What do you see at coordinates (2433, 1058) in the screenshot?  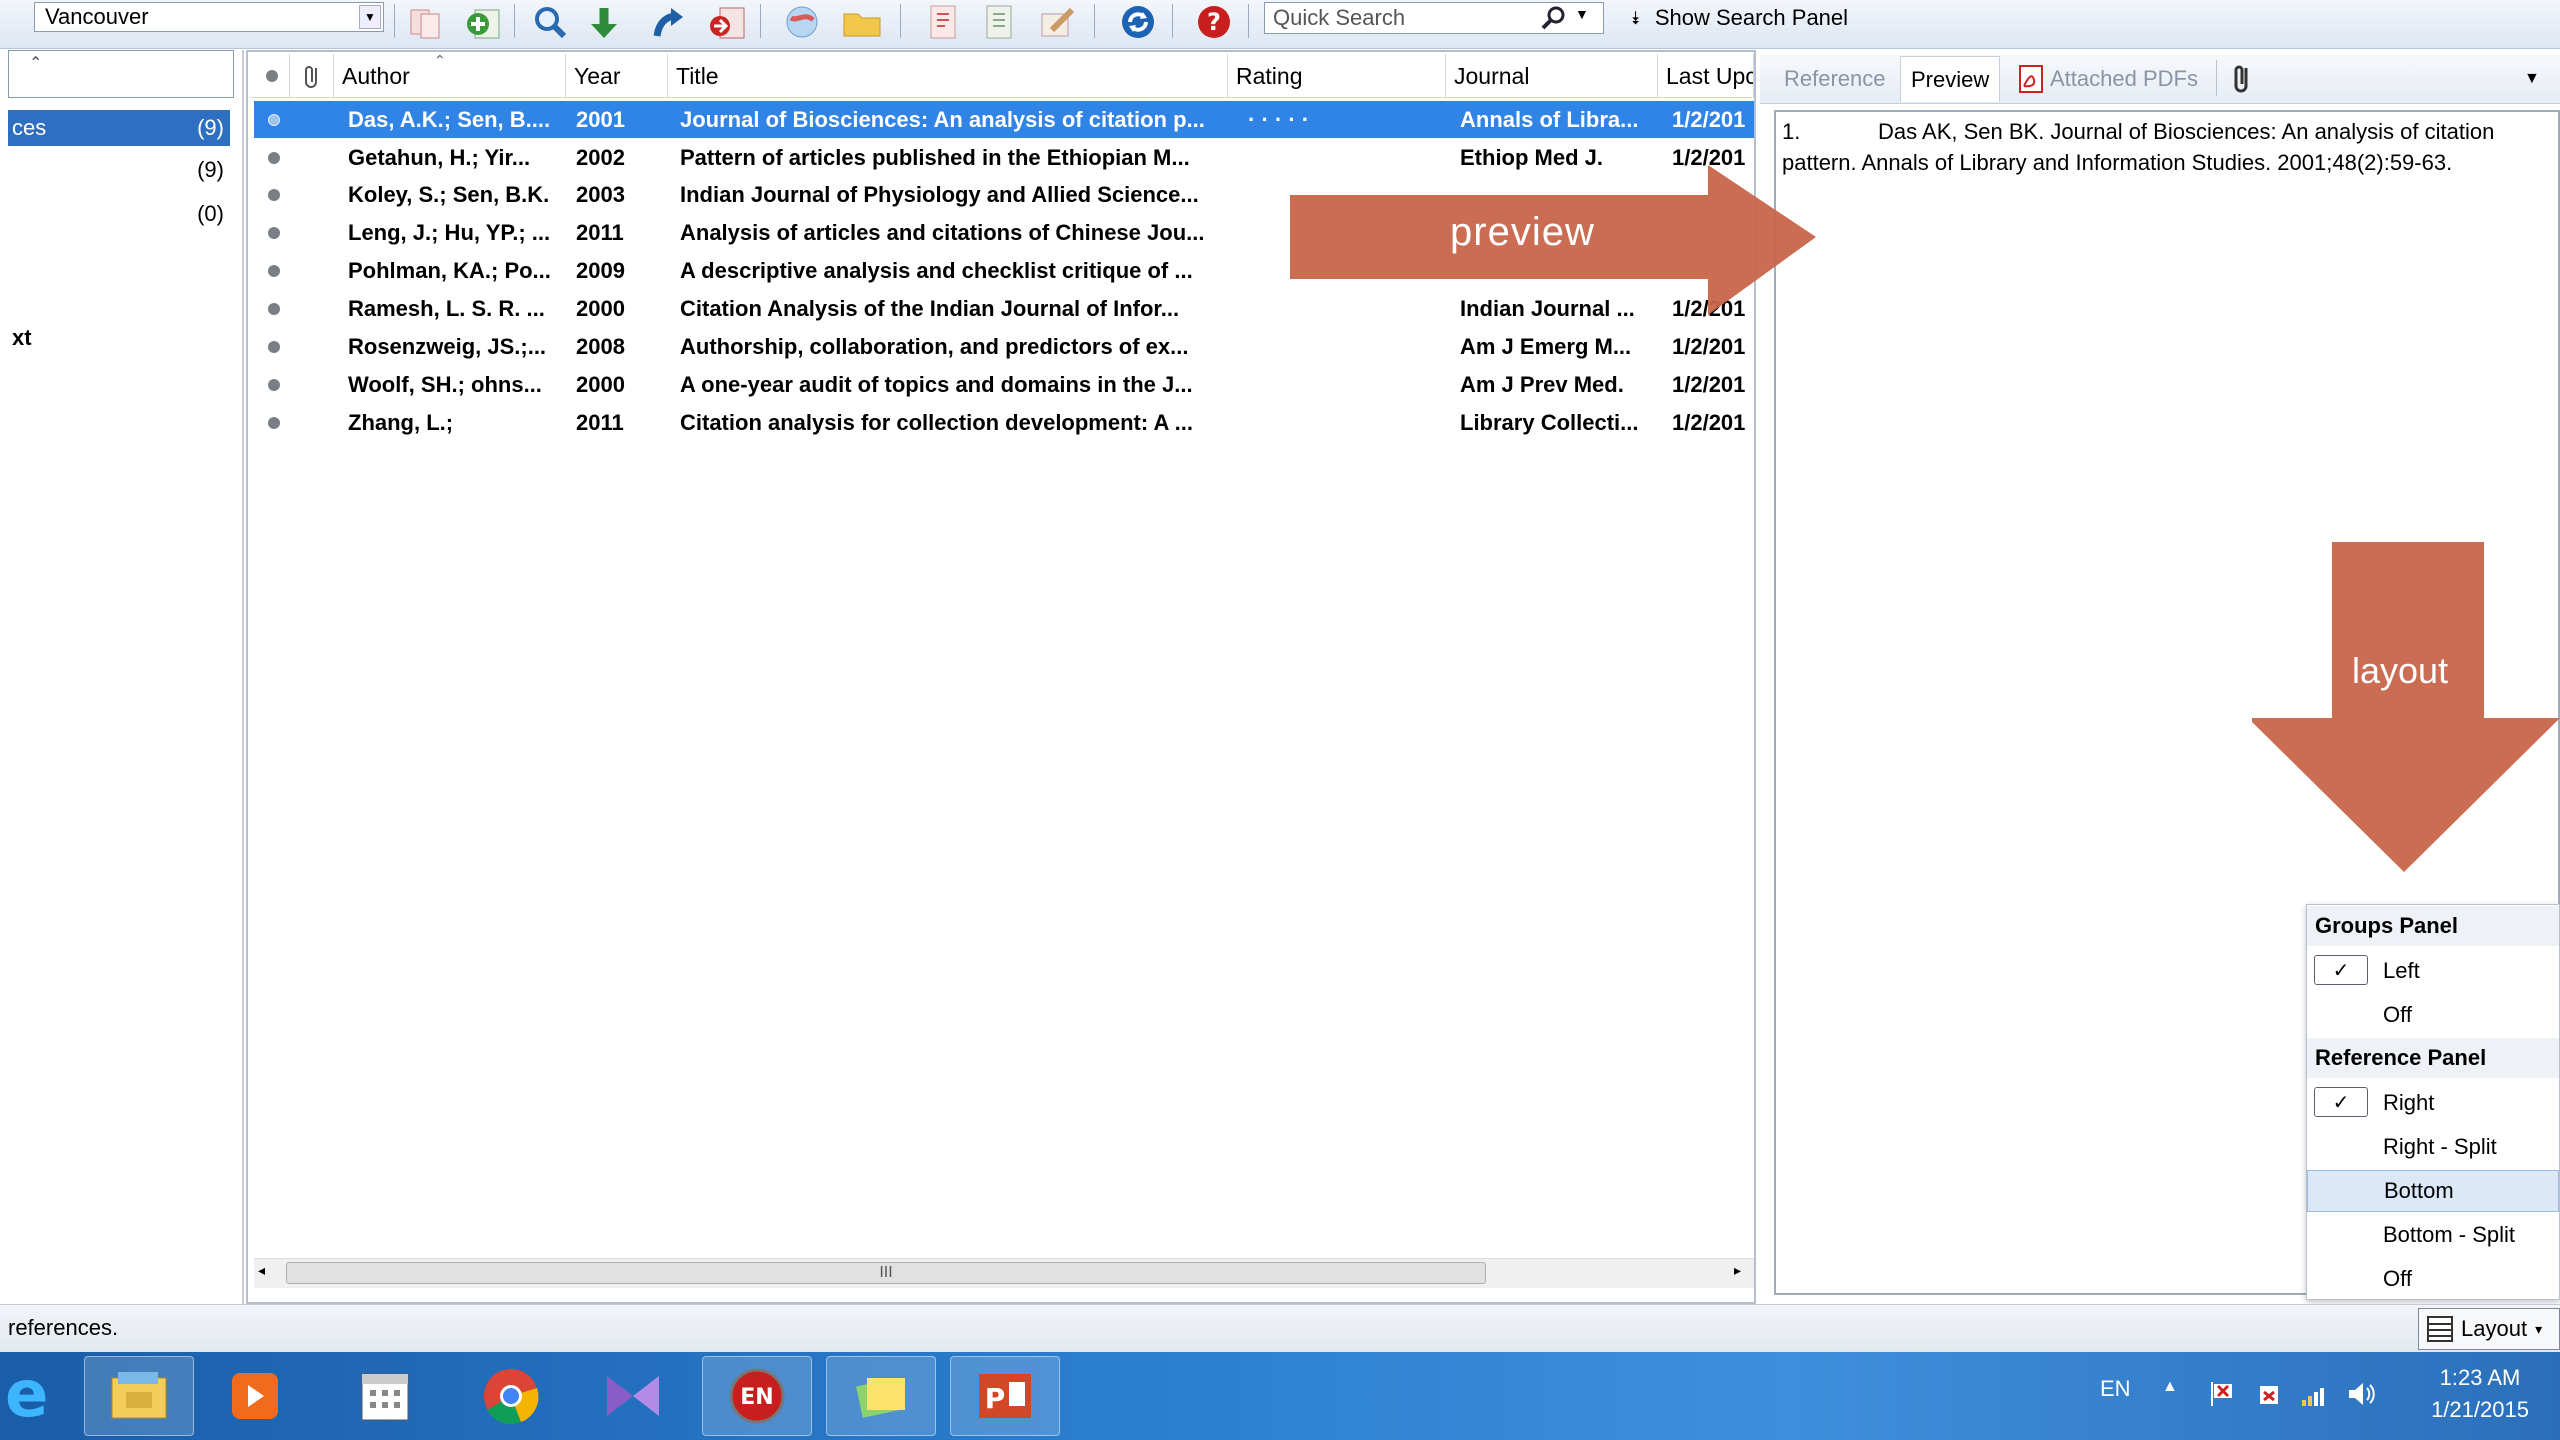 I see `menu-reference-panel-header: Reference Panel` at bounding box center [2433, 1058].